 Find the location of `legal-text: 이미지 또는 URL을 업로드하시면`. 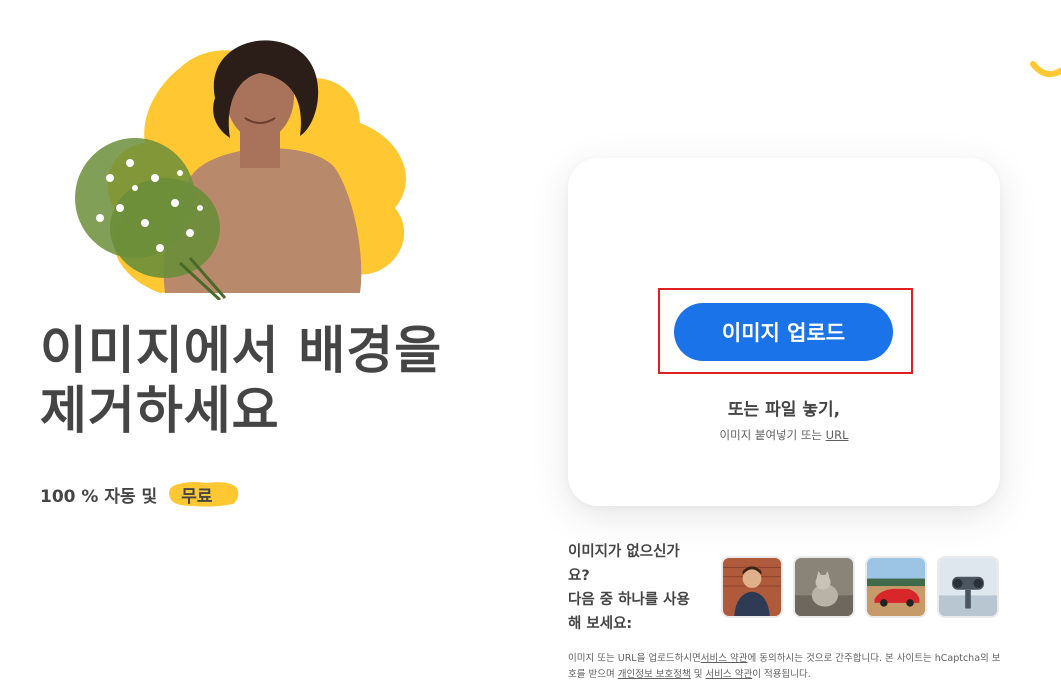

legal-text: 이미지 또는 URL을 업로드하시면 is located at coordinates (634, 658).